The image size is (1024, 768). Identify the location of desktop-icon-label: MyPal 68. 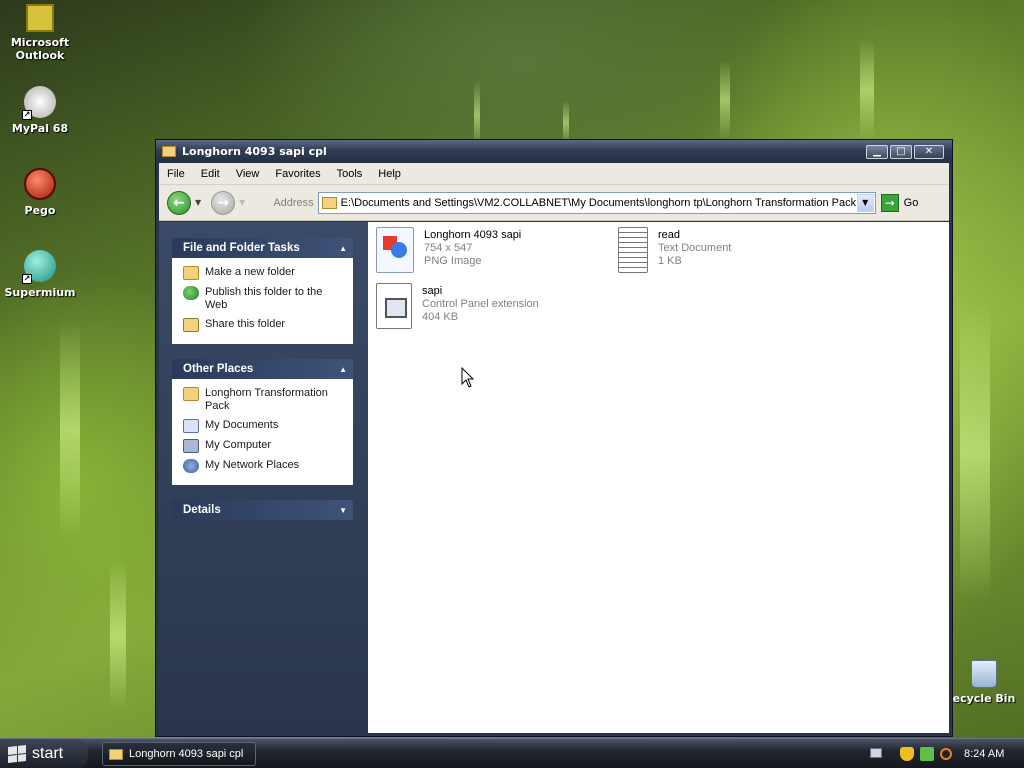
(40, 128).